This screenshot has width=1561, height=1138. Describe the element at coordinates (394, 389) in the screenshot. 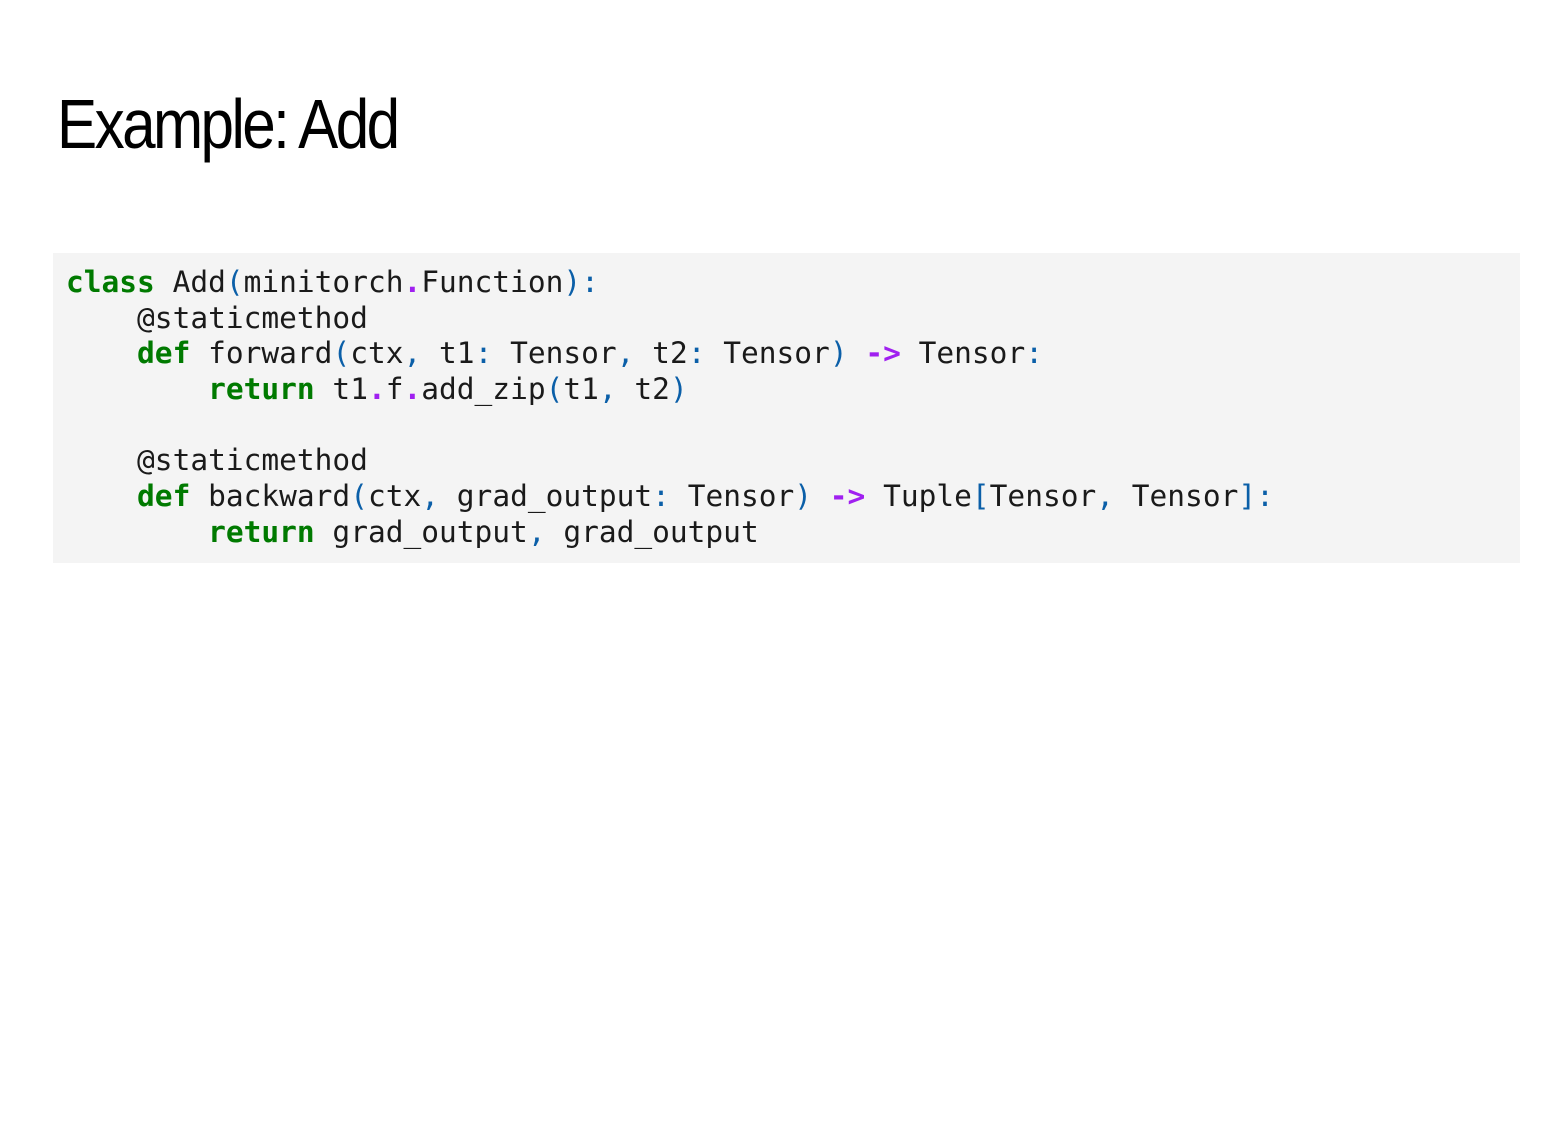

I see `code-text: f` at that location.